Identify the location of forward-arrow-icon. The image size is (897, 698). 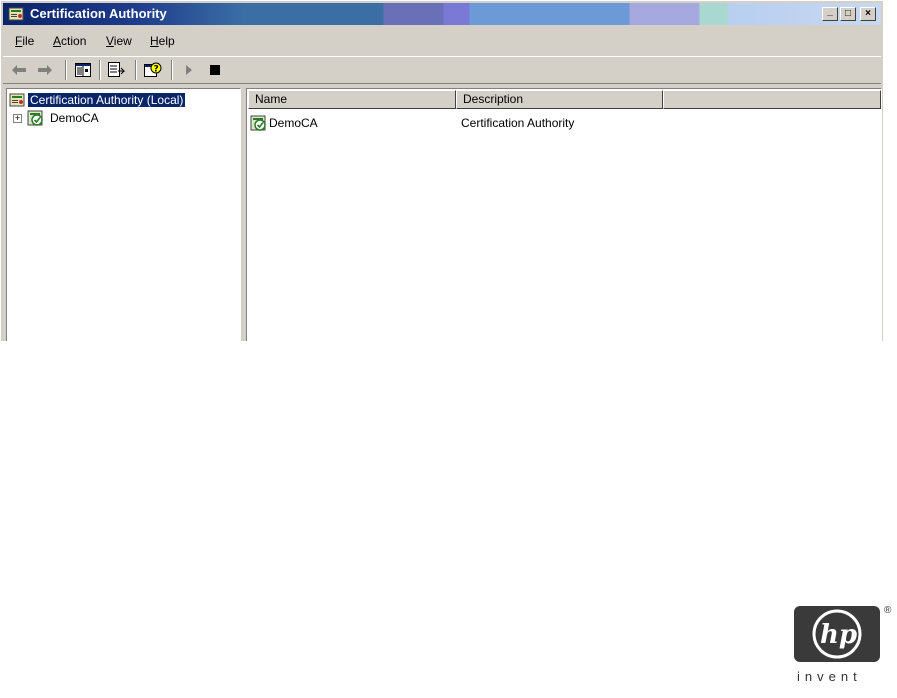
(45, 70).